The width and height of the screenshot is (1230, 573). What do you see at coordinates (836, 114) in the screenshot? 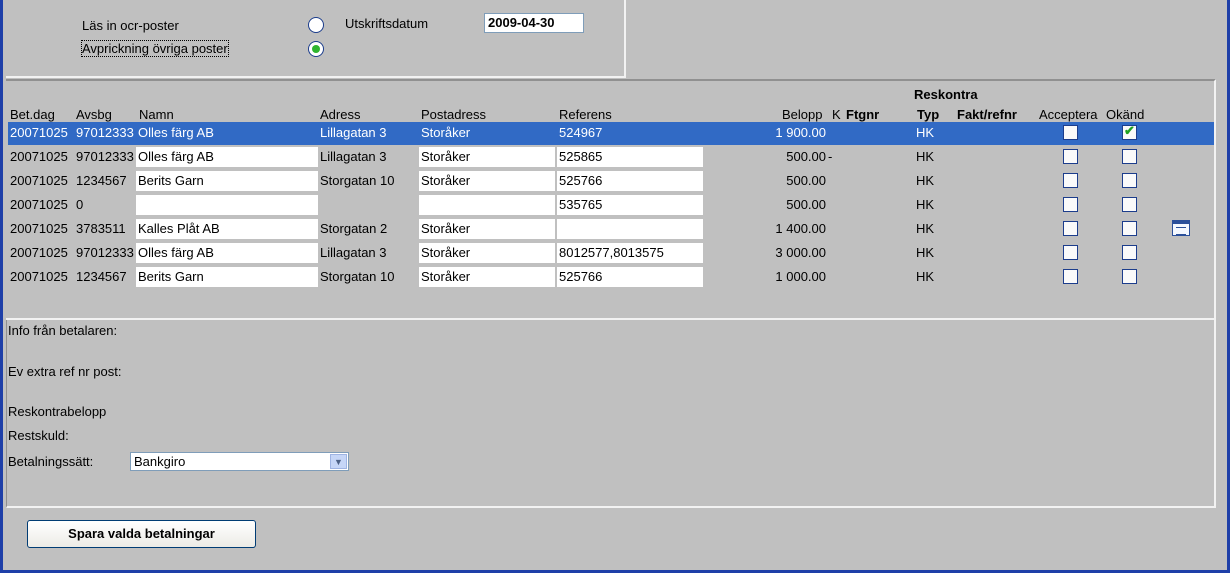
I see `header-k: K` at bounding box center [836, 114].